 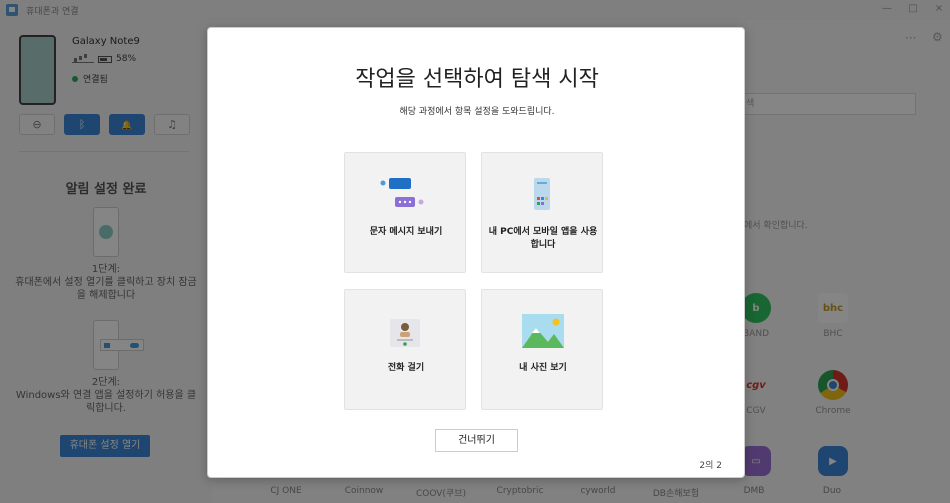 What do you see at coordinates (405, 349) in the screenshot?
I see `card-make-calls: 전화 걸기` at bounding box center [405, 349].